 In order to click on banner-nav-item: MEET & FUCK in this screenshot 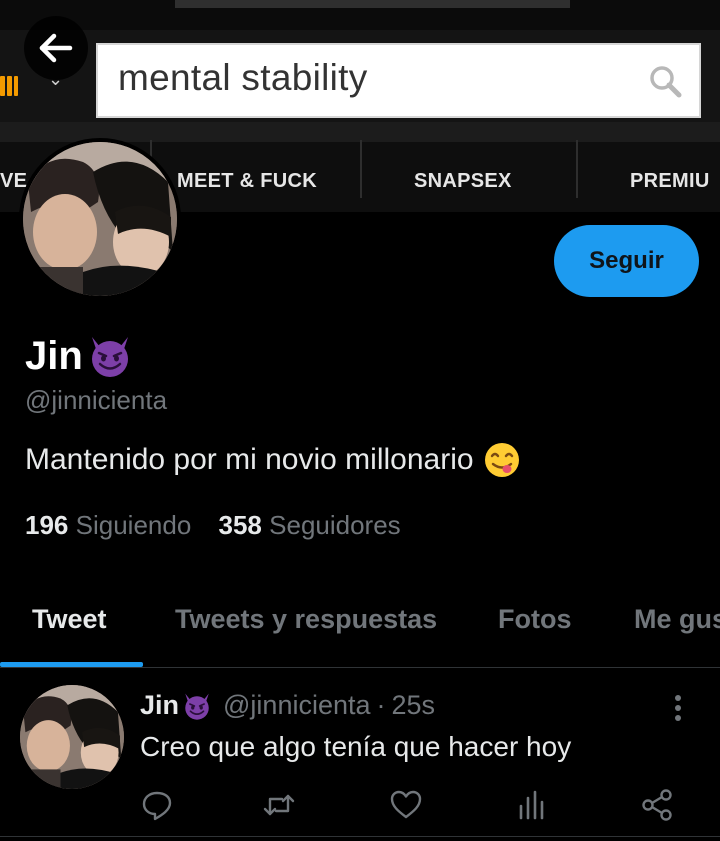, I will do `click(247, 181)`.